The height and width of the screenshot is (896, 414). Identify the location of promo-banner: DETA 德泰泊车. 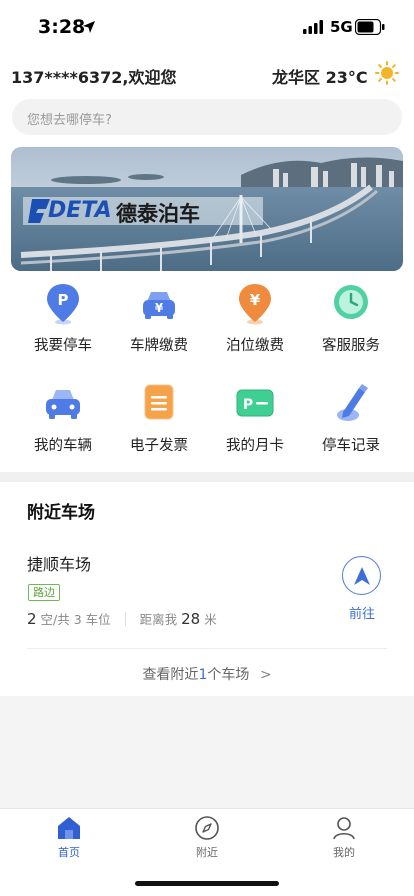
(207, 209).